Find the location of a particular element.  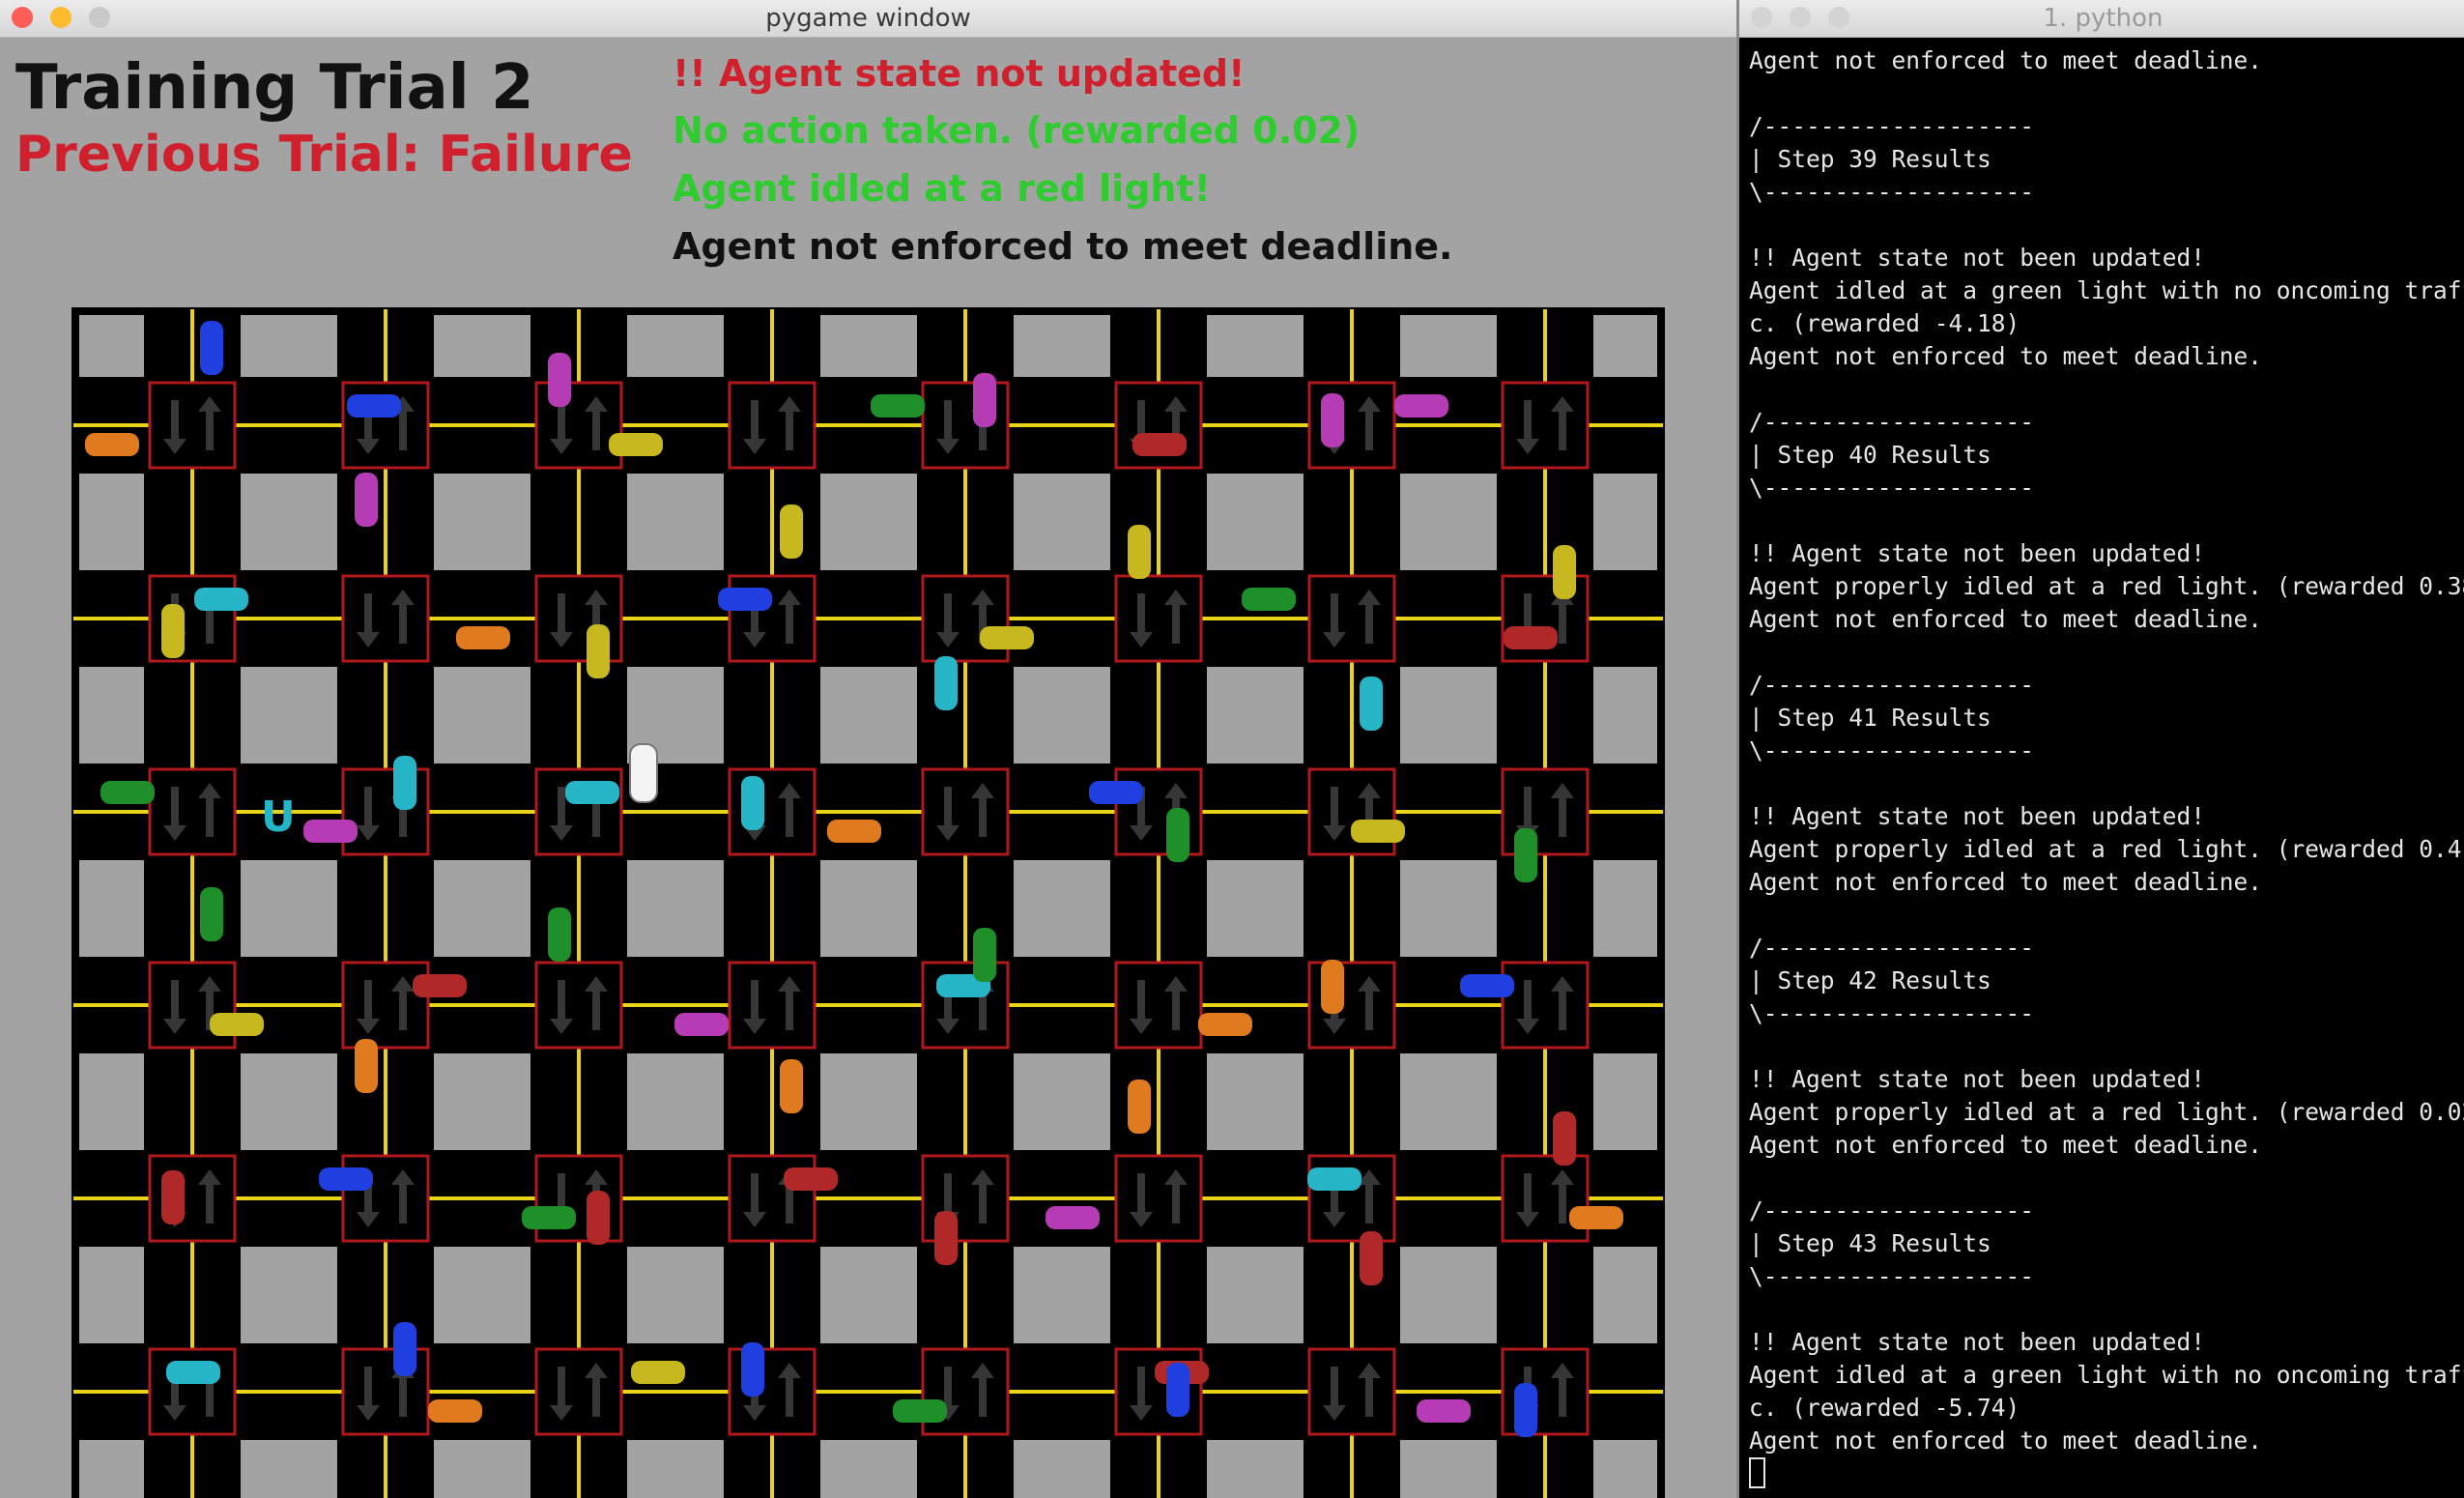

terminal-line: c. (rewarded -5.74) is located at coordinates (1884, 1408).